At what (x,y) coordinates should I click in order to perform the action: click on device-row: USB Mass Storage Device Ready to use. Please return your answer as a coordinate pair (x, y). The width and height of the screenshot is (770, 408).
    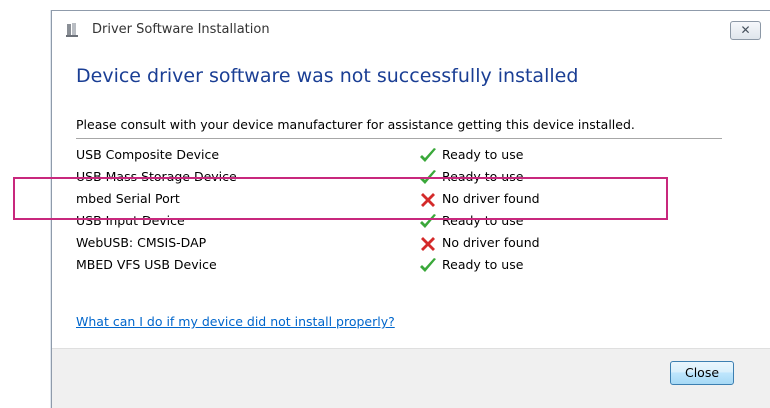
    Looking at the image, I should click on (376, 179).